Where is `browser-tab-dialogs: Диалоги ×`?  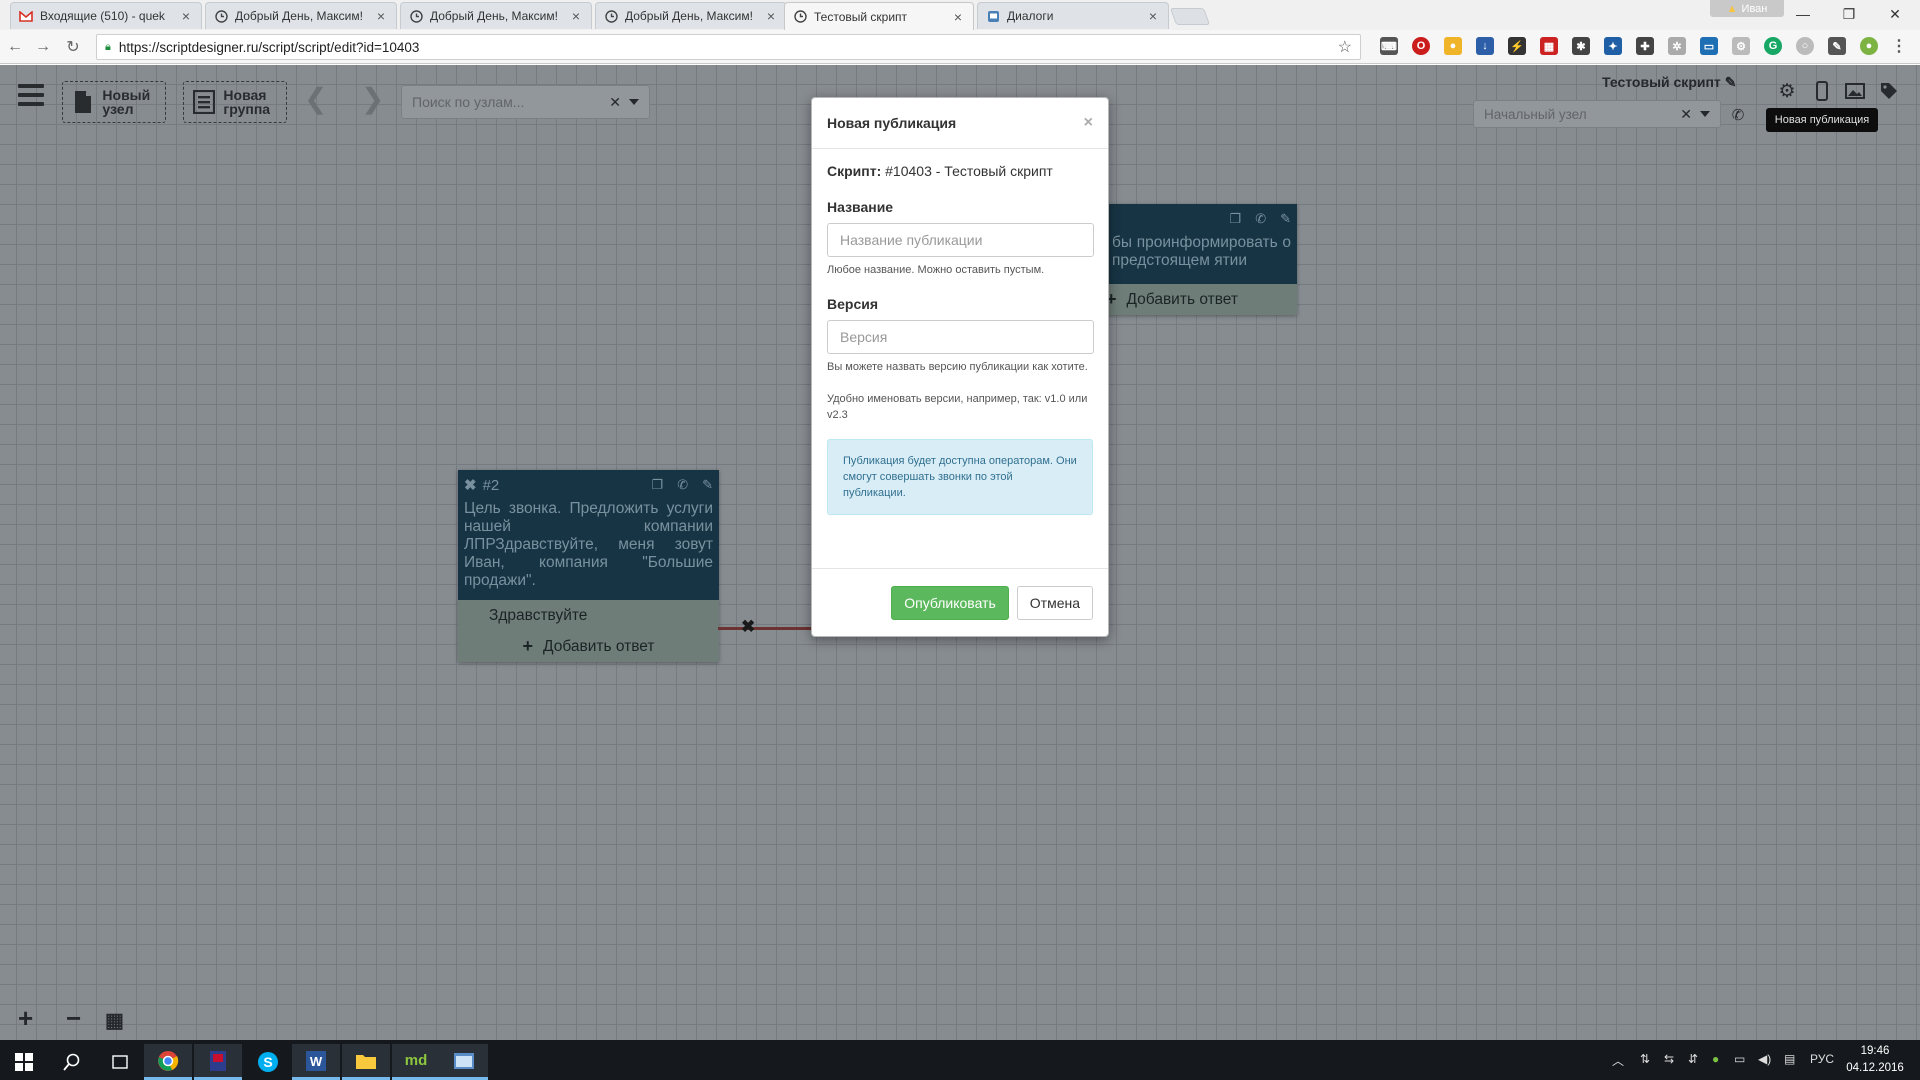
browser-tab-dialogs: Диалоги × is located at coordinates (1073, 15).